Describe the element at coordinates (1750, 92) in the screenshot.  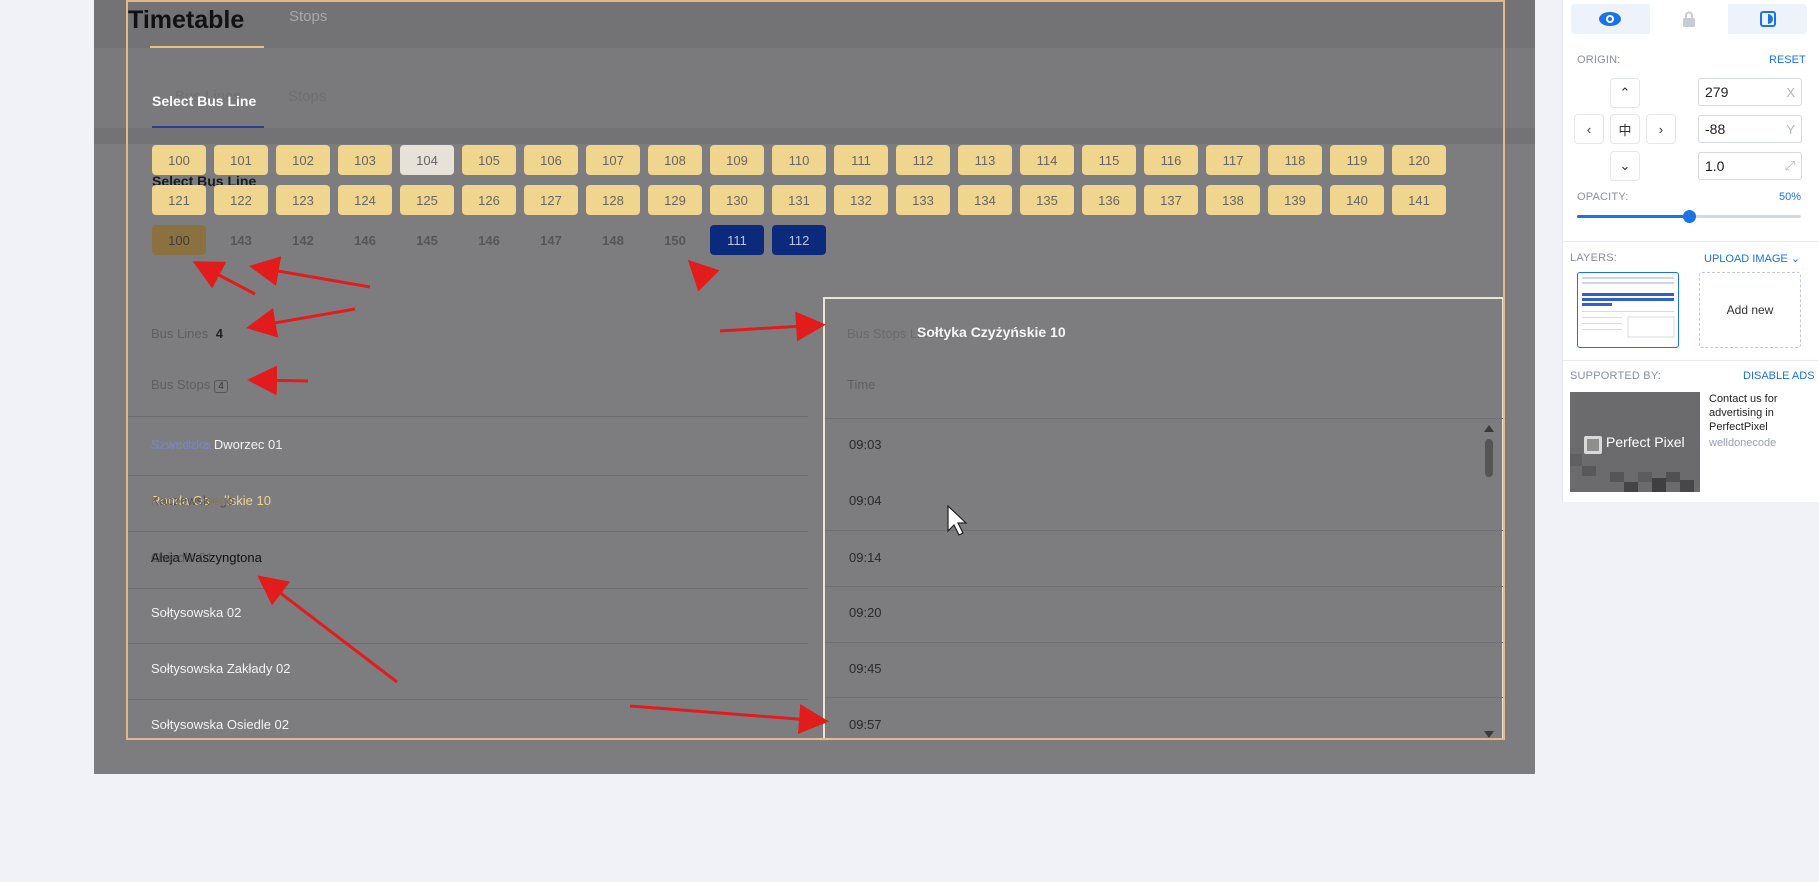
I see `origin-x-field: 279 X` at that location.